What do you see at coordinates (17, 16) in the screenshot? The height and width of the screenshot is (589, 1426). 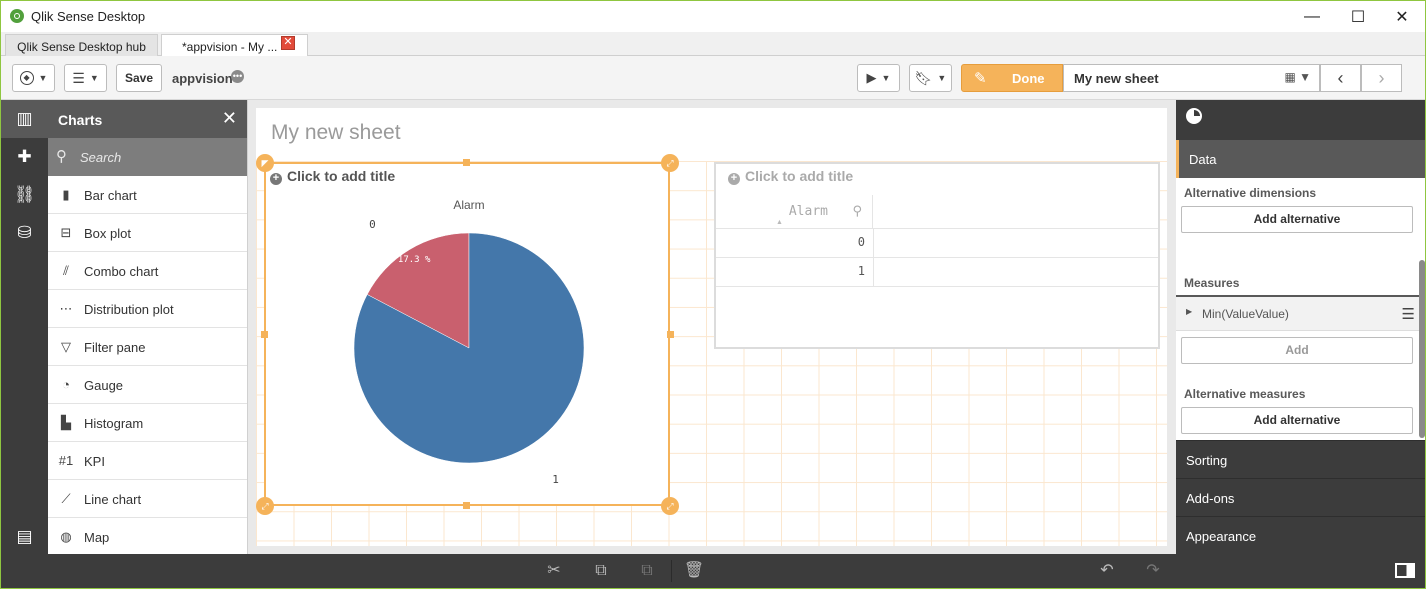 I see `qlik-logo-icon` at bounding box center [17, 16].